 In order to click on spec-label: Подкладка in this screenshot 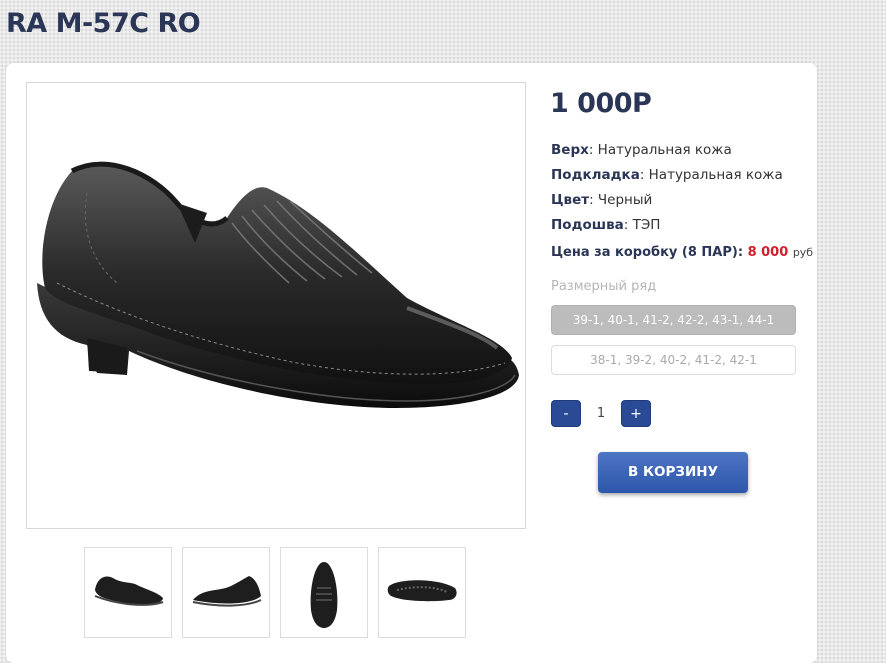, I will do `click(595, 175)`.